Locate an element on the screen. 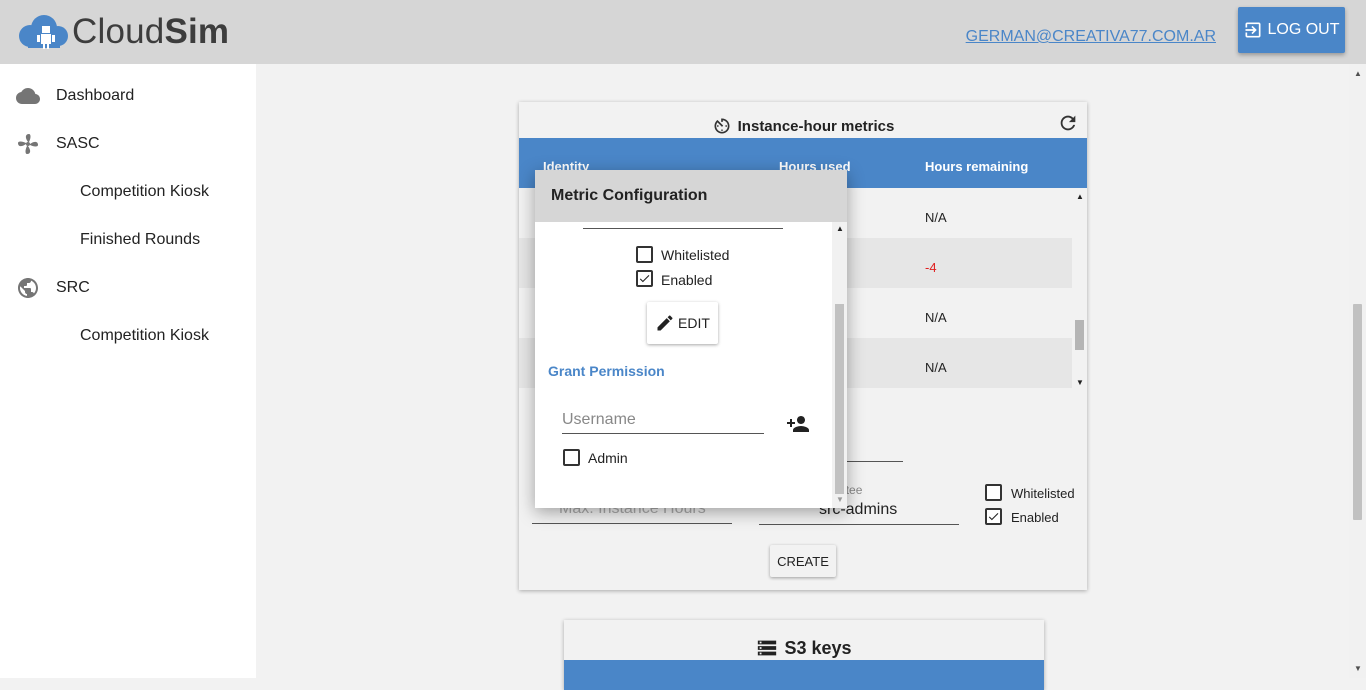 The height and width of the screenshot is (690, 1366). sidebar-item-finished-rounds: Finished Rounds is located at coordinates (128, 240).